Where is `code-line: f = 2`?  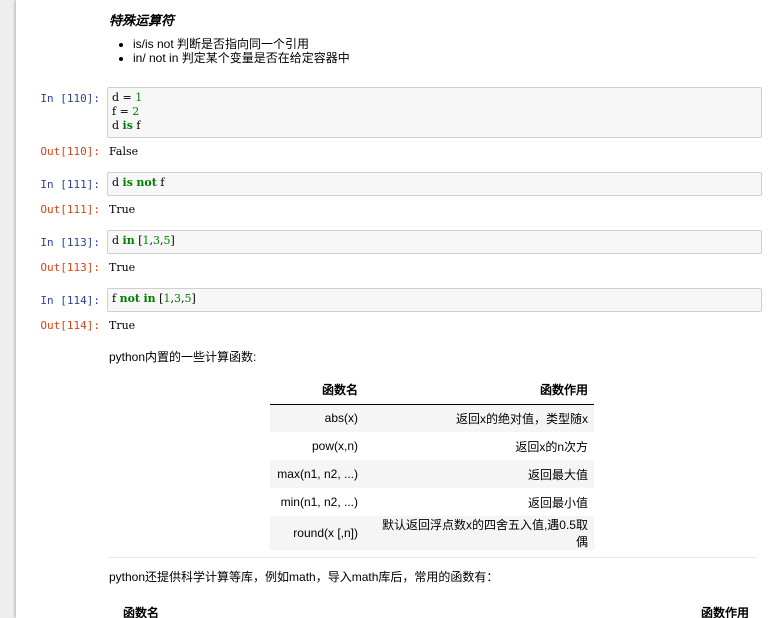
code-line: f = 2 is located at coordinates (434, 112).